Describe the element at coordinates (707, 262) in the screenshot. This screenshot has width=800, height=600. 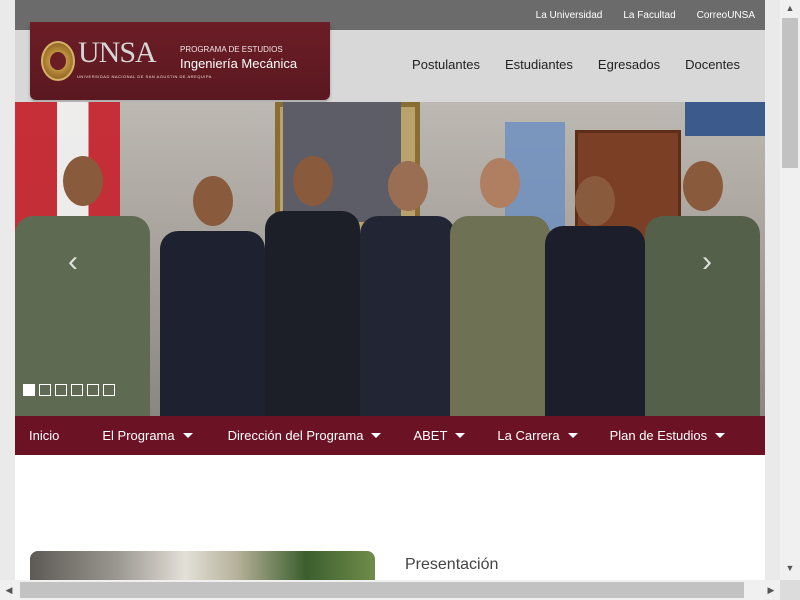
I see `slider-next-arrow-icon: ›` at that location.